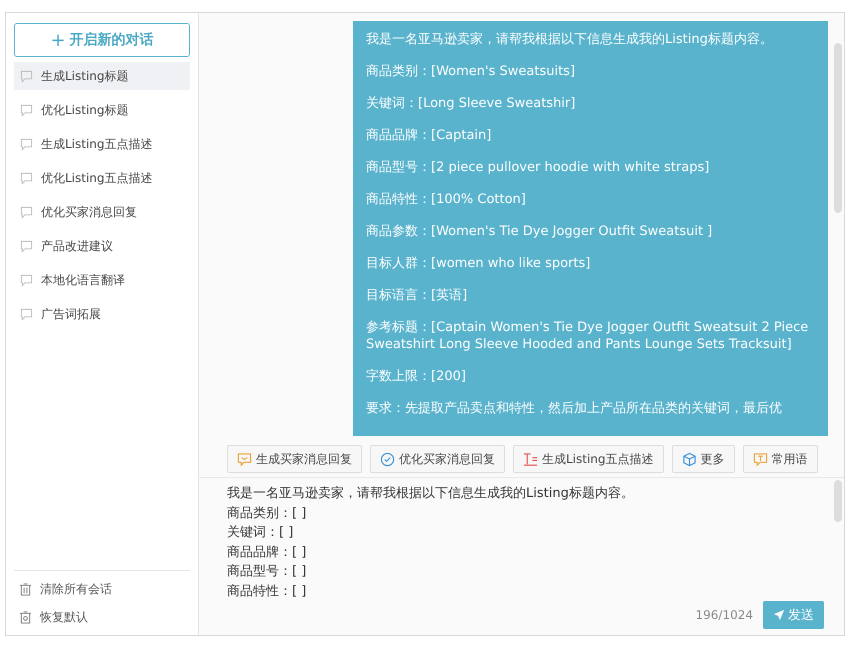 The image size is (854, 648). I want to click on character-counter: 196/1024, so click(724, 615).